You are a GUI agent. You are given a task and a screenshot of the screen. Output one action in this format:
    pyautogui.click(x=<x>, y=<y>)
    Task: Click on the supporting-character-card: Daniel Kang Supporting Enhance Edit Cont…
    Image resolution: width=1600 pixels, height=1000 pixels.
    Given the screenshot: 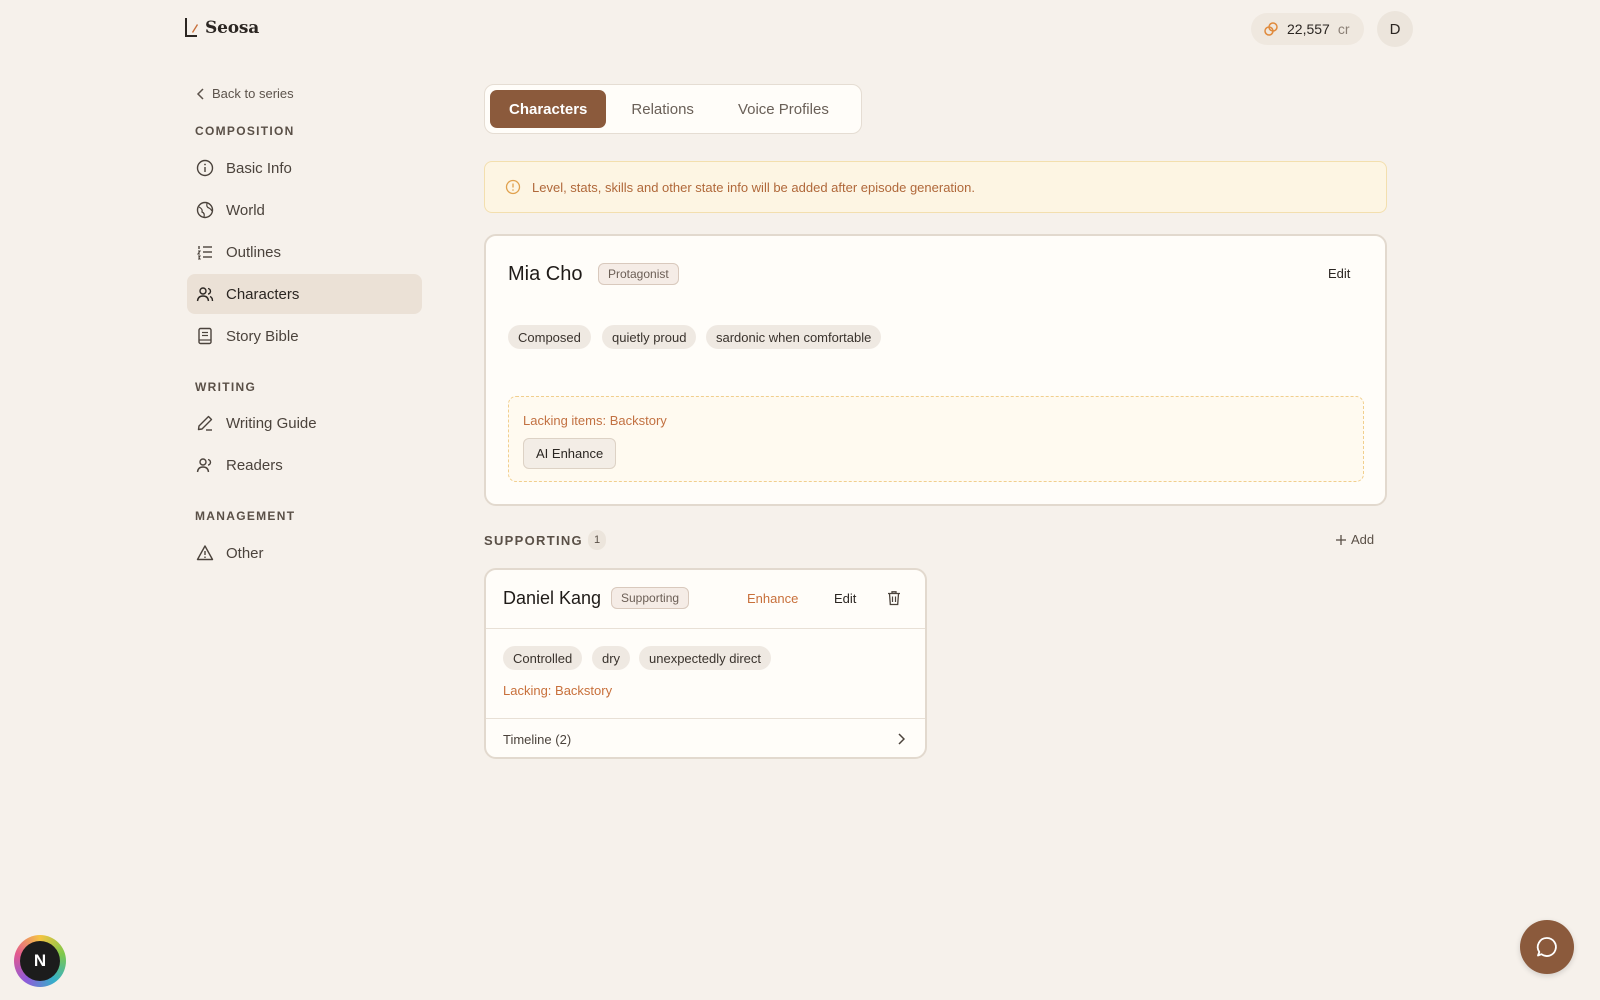 What is the action you would take?
    pyautogui.click(x=705, y=663)
    